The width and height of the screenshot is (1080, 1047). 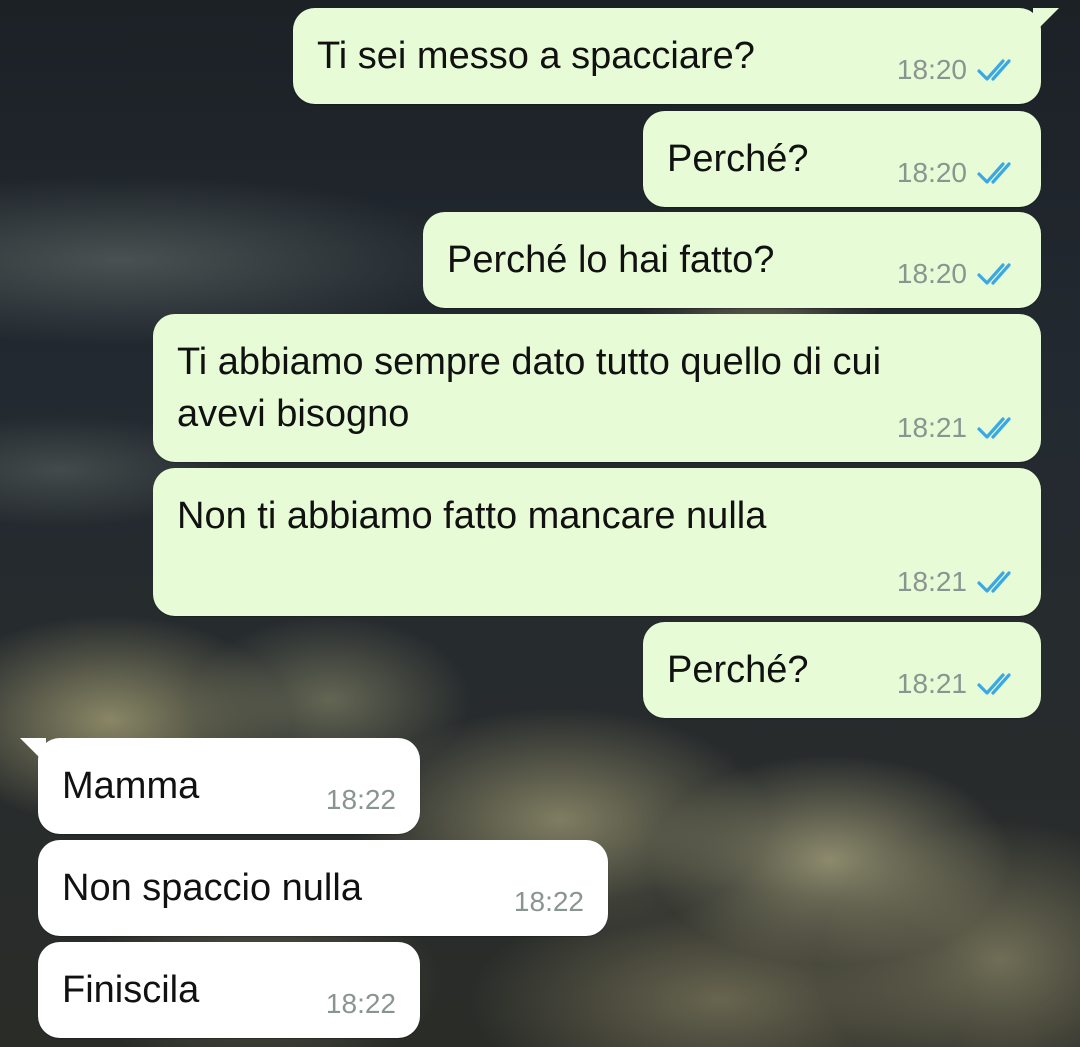 What do you see at coordinates (842, 670) in the screenshot?
I see `message-bubble-outgoing: Perché? 18:21` at bounding box center [842, 670].